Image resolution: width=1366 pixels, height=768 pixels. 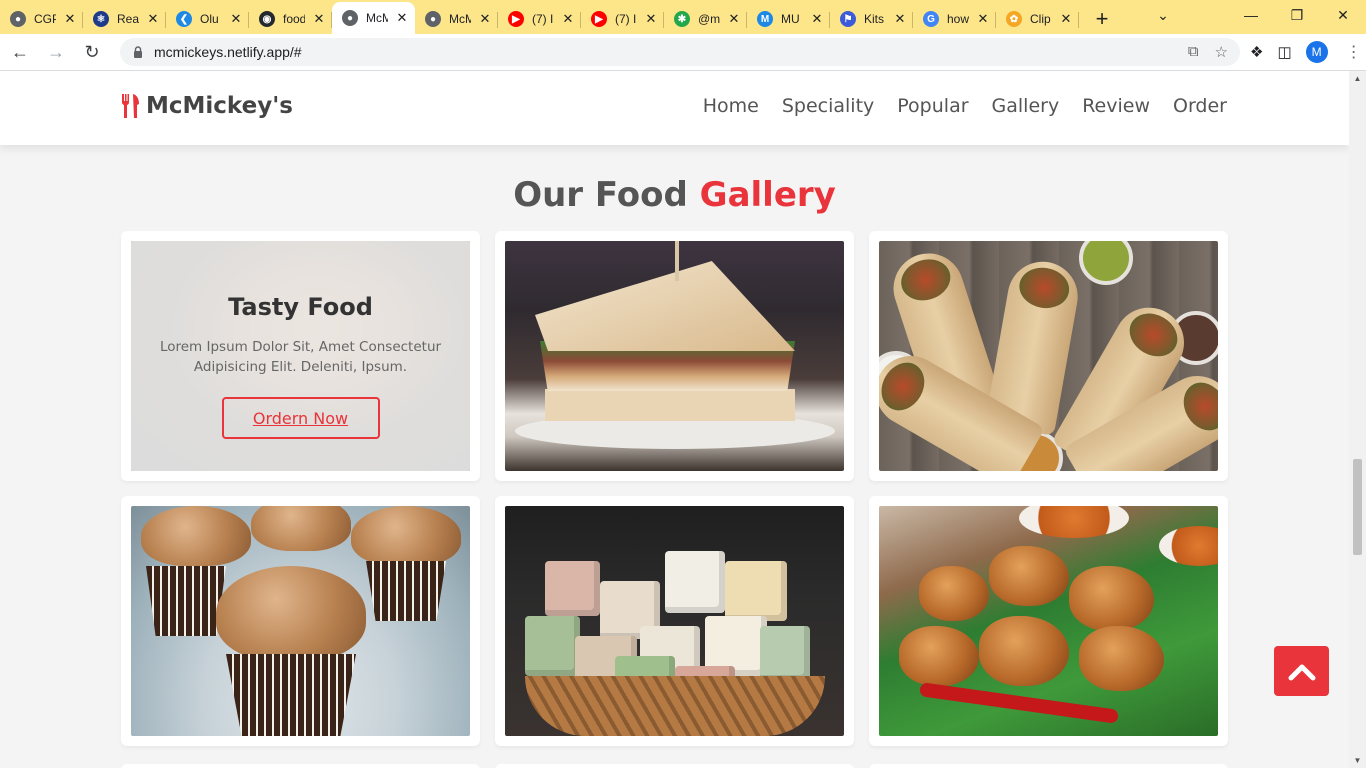 I want to click on tab-title: MU, so click(x=790, y=19).